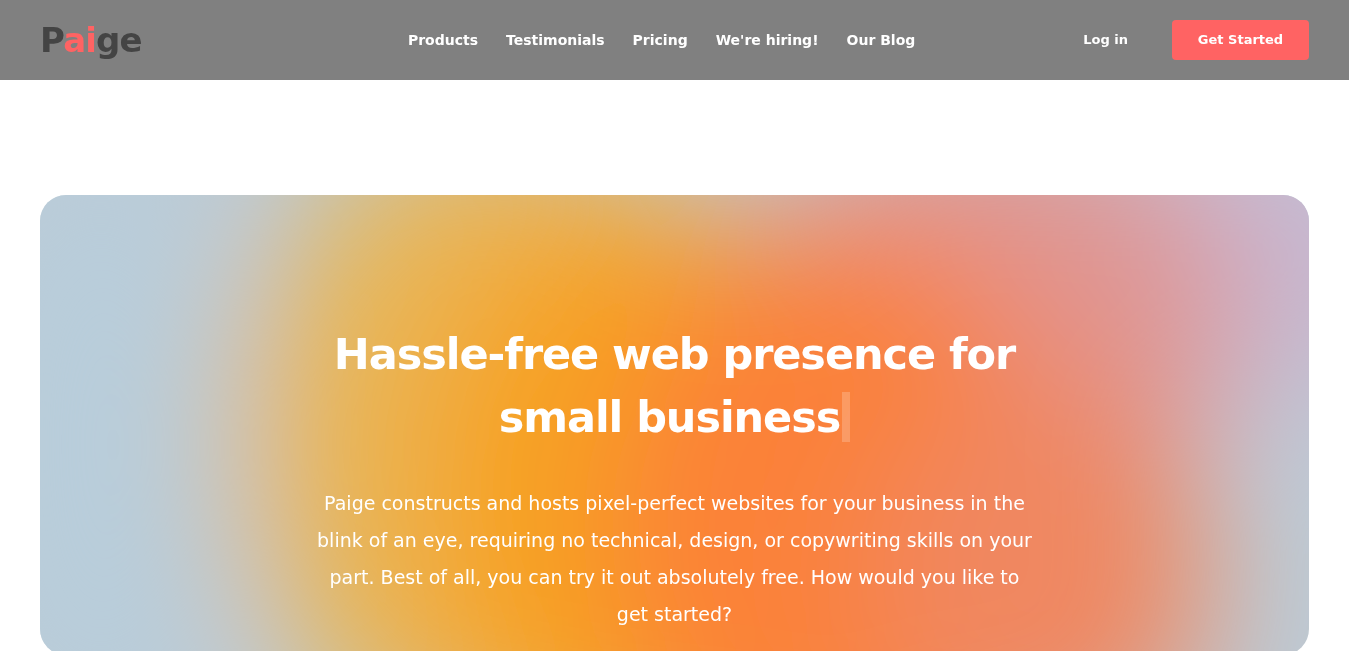 The width and height of the screenshot is (1349, 651). What do you see at coordinates (555, 40) in the screenshot?
I see `nav-link: Testimonials` at bounding box center [555, 40].